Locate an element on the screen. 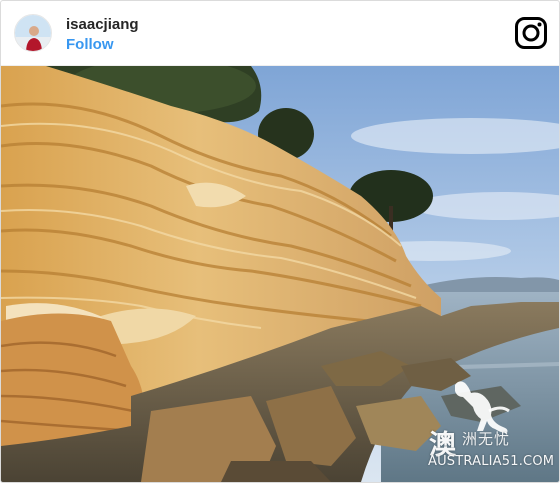 The width and height of the screenshot is (560, 483). instagram-icon is located at coordinates (531, 33).